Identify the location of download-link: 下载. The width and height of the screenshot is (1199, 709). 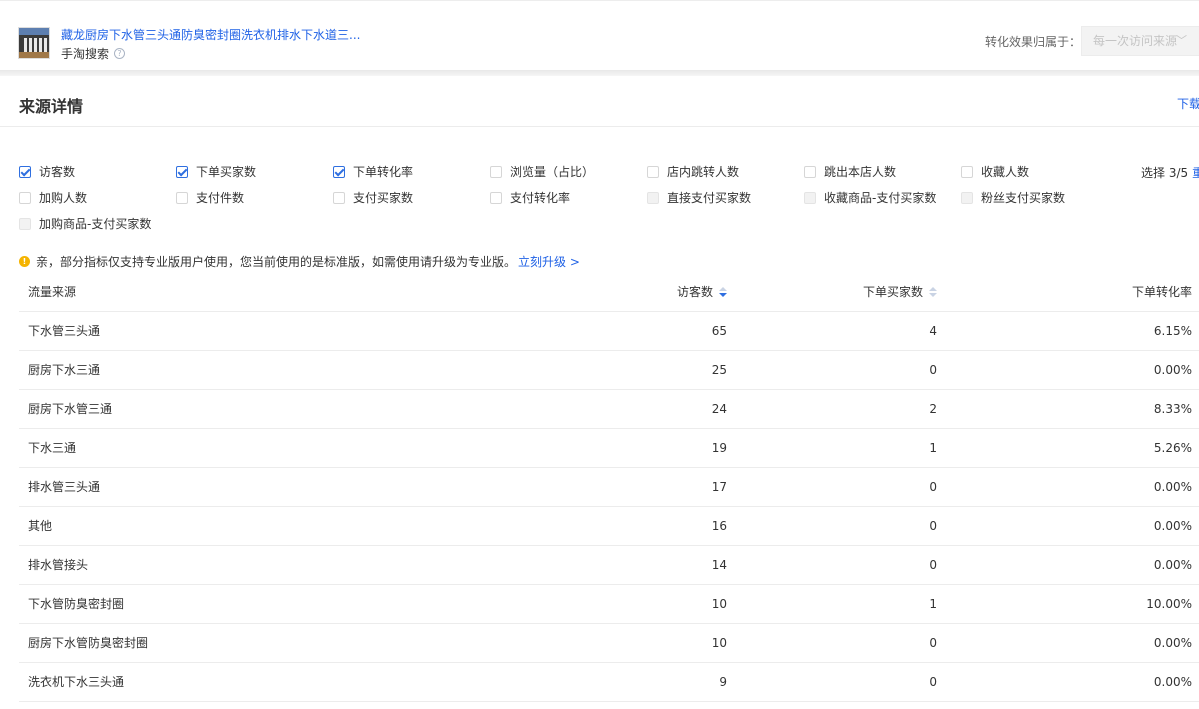
(1188, 103).